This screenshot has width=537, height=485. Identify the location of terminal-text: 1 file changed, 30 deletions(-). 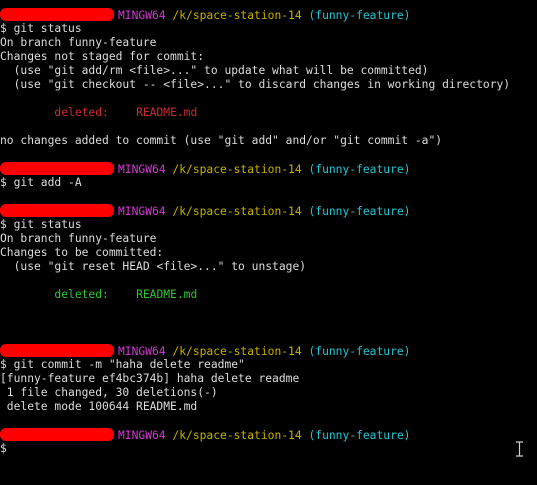
(109, 392).